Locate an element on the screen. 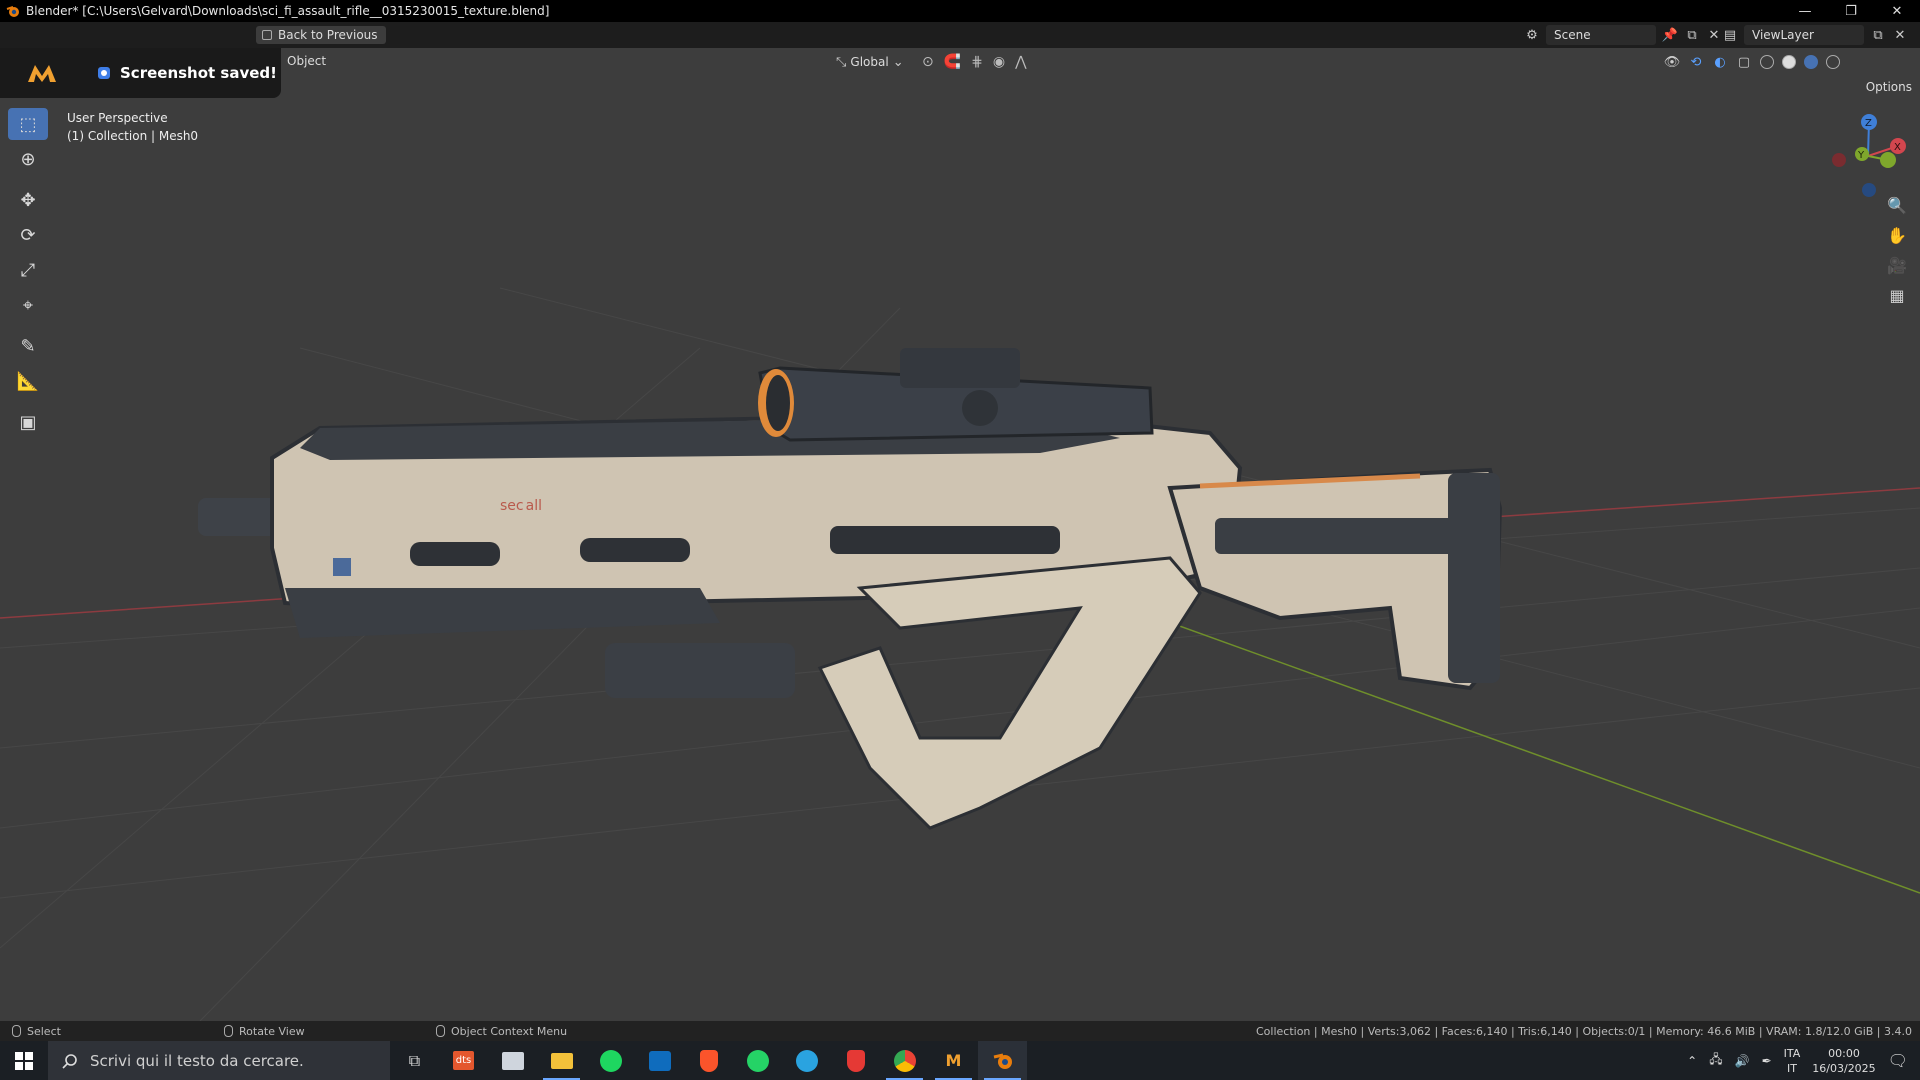 This screenshot has height=1080, width=1920. task-view-button: ⧉ is located at coordinates (414, 1060).